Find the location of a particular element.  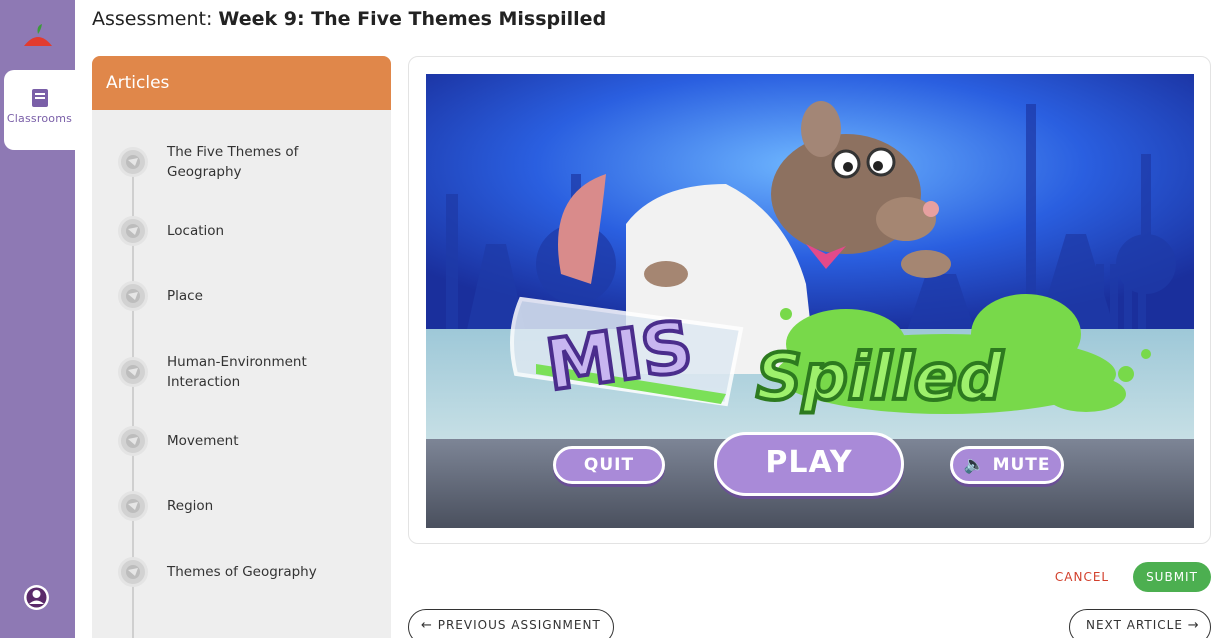

article-item: Movement is located at coordinates (227, 441).